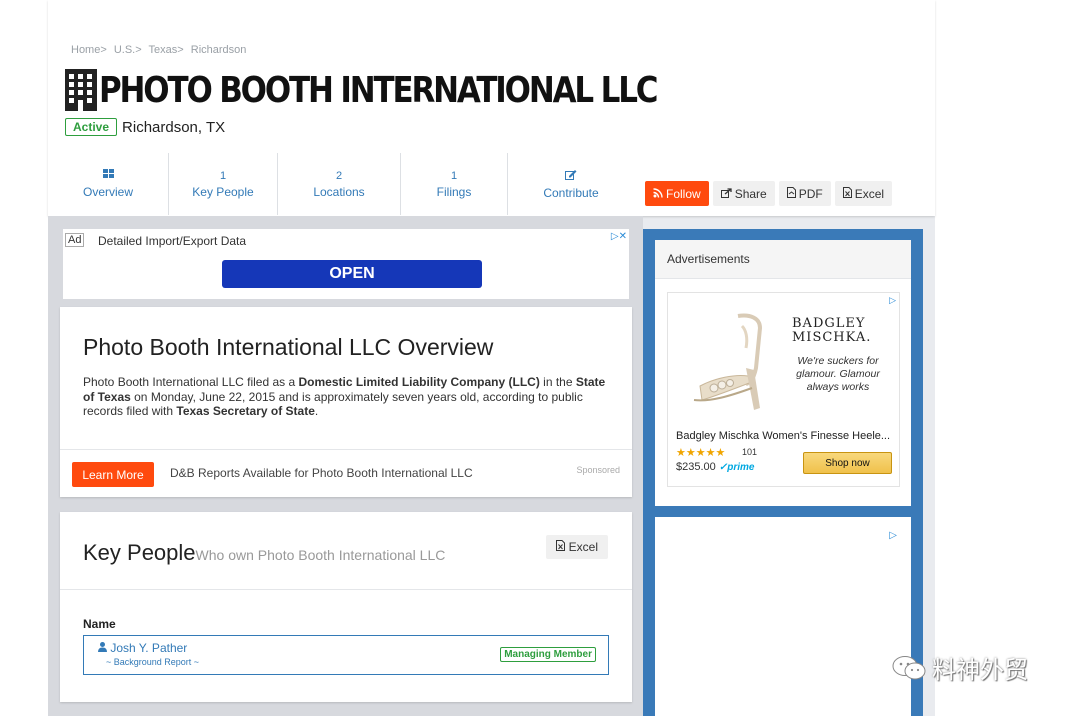 The width and height of the screenshot is (1080, 716). Describe the element at coordinates (219, 50) in the screenshot. I see `breadcrumb-richardson: Richardson` at that location.